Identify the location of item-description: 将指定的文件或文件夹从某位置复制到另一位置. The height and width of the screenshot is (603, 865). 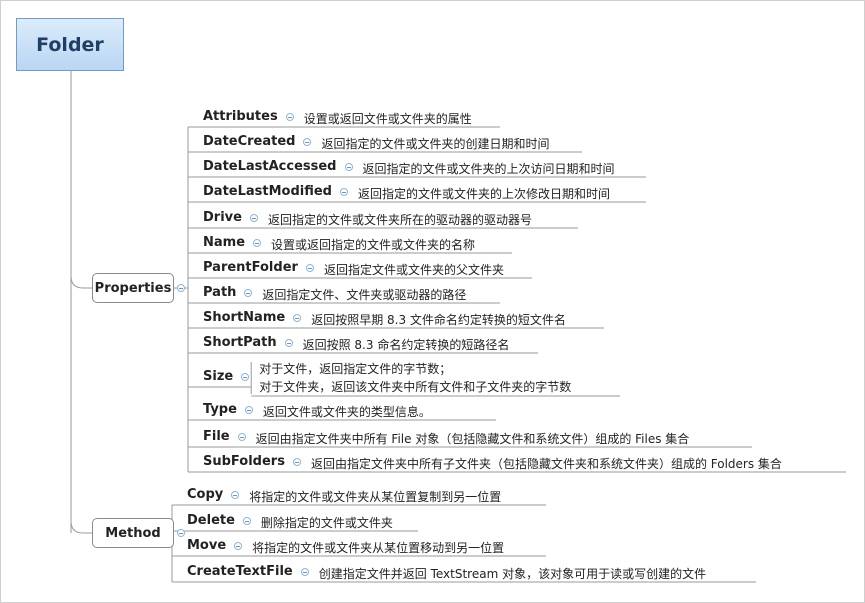
(375, 497).